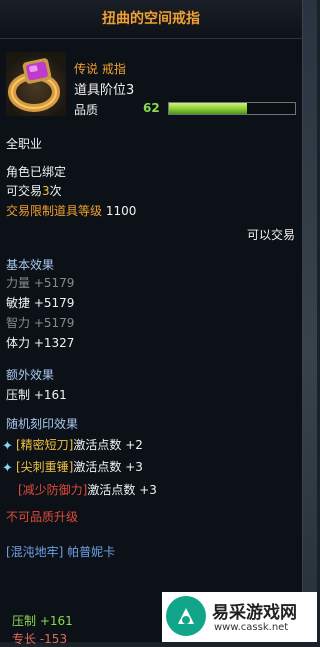 This screenshot has width=320, height=647. Describe the element at coordinates (40, 303) in the screenshot. I see `basic-effect-row: 敏捷 +5179` at that location.